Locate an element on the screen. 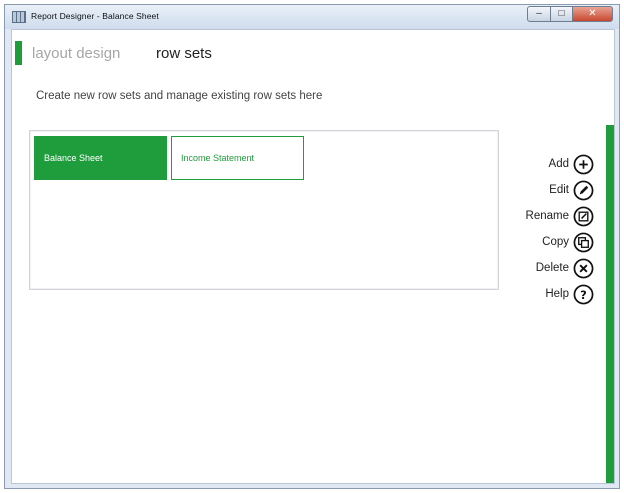  right-accent-bar is located at coordinates (610, 304).